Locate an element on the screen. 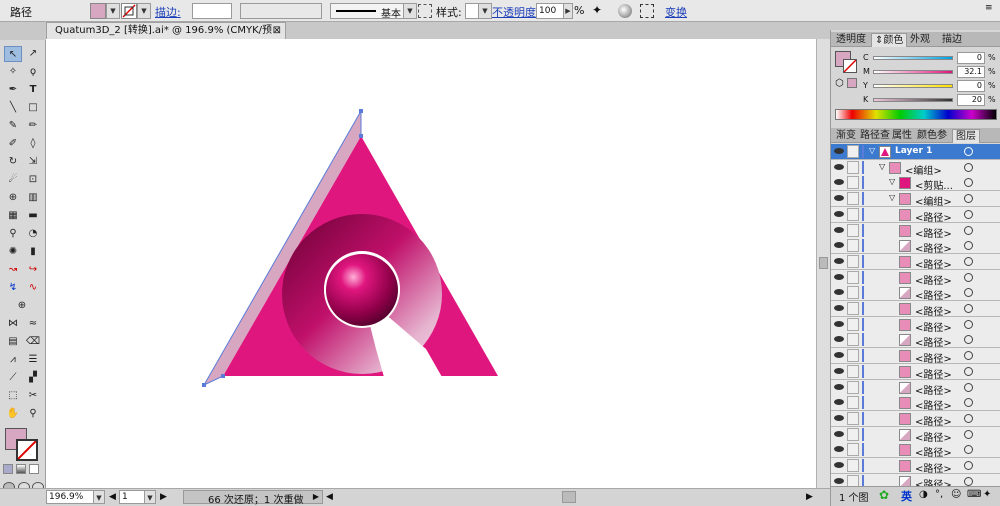  mesh-tool-icon: ▦ is located at coordinates (13, 216).